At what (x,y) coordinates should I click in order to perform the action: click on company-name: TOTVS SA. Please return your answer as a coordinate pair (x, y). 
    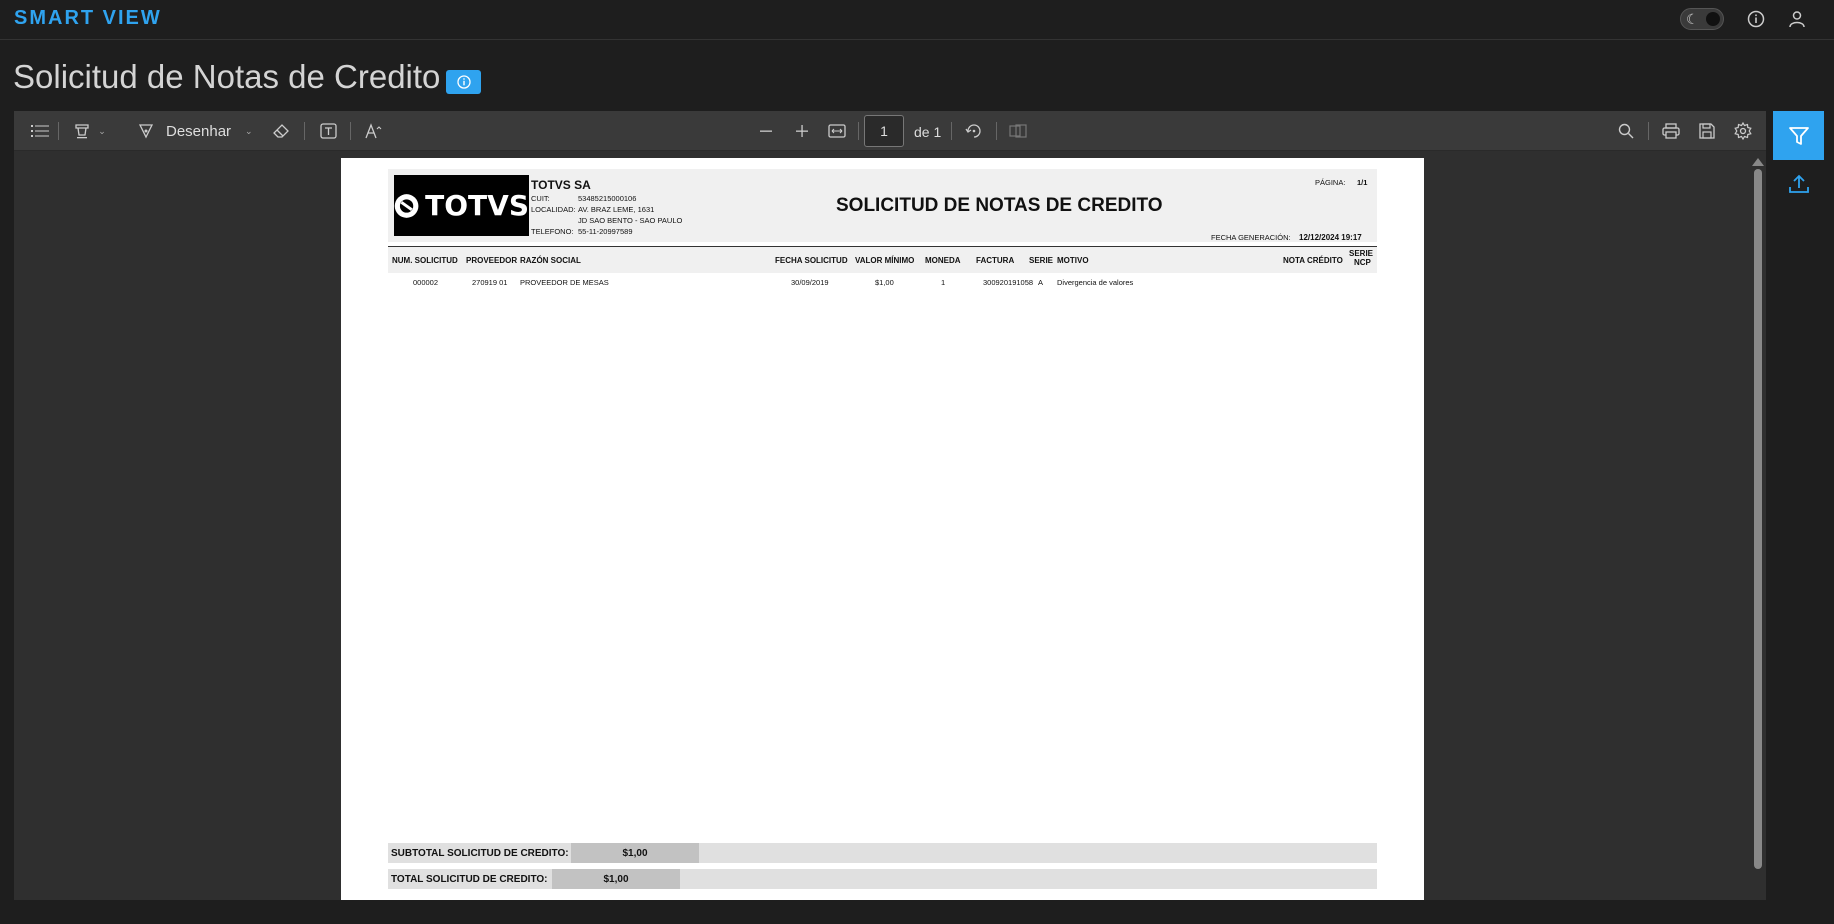
    Looking at the image, I should click on (561, 185).